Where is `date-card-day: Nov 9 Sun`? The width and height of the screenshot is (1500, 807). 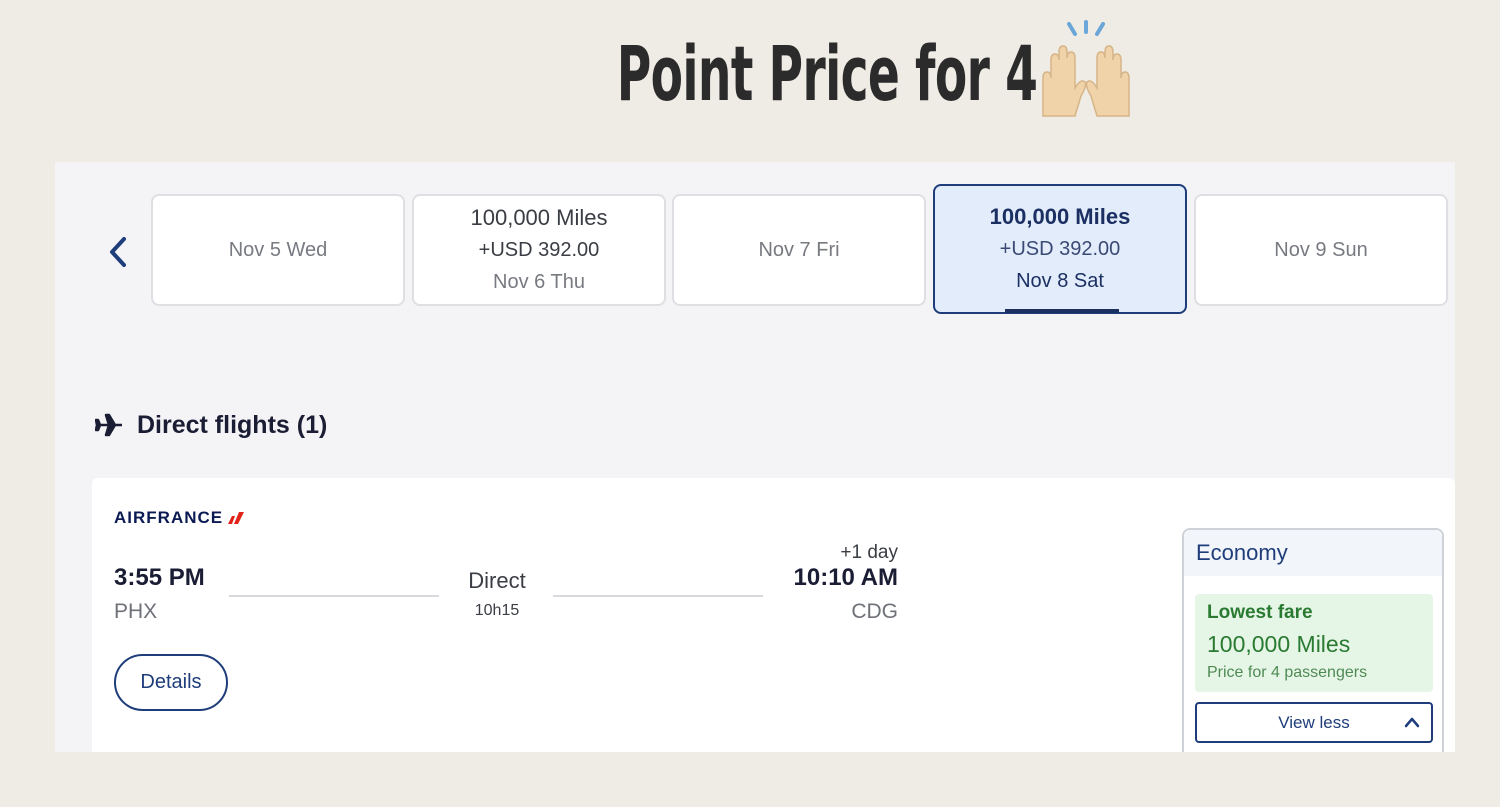 date-card-day: Nov 9 Sun is located at coordinates (1321, 250).